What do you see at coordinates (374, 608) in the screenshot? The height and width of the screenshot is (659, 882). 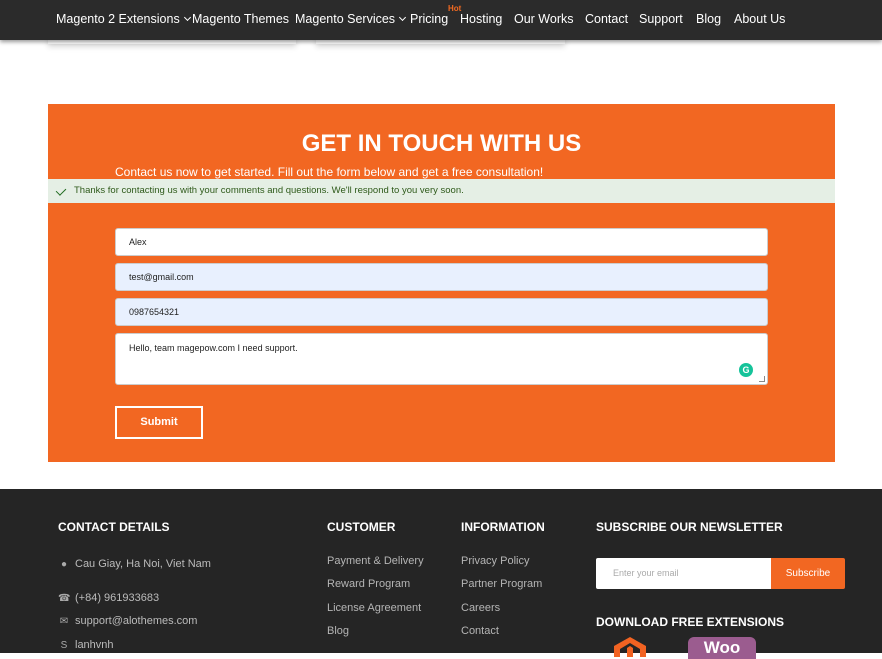 I see `footer-link-license: License Agreement` at bounding box center [374, 608].